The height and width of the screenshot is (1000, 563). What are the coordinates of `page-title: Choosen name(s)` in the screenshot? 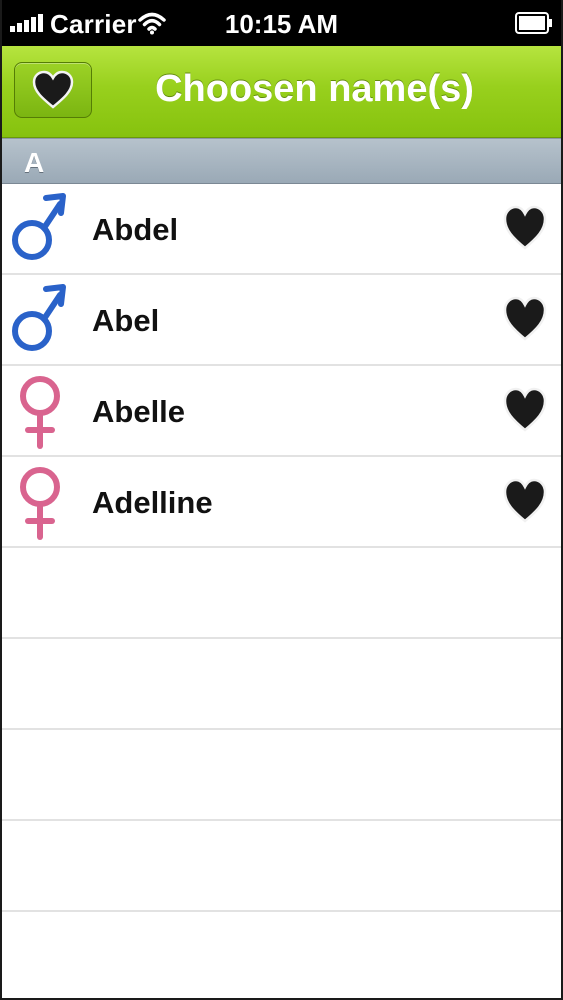 It's located at (314, 89).